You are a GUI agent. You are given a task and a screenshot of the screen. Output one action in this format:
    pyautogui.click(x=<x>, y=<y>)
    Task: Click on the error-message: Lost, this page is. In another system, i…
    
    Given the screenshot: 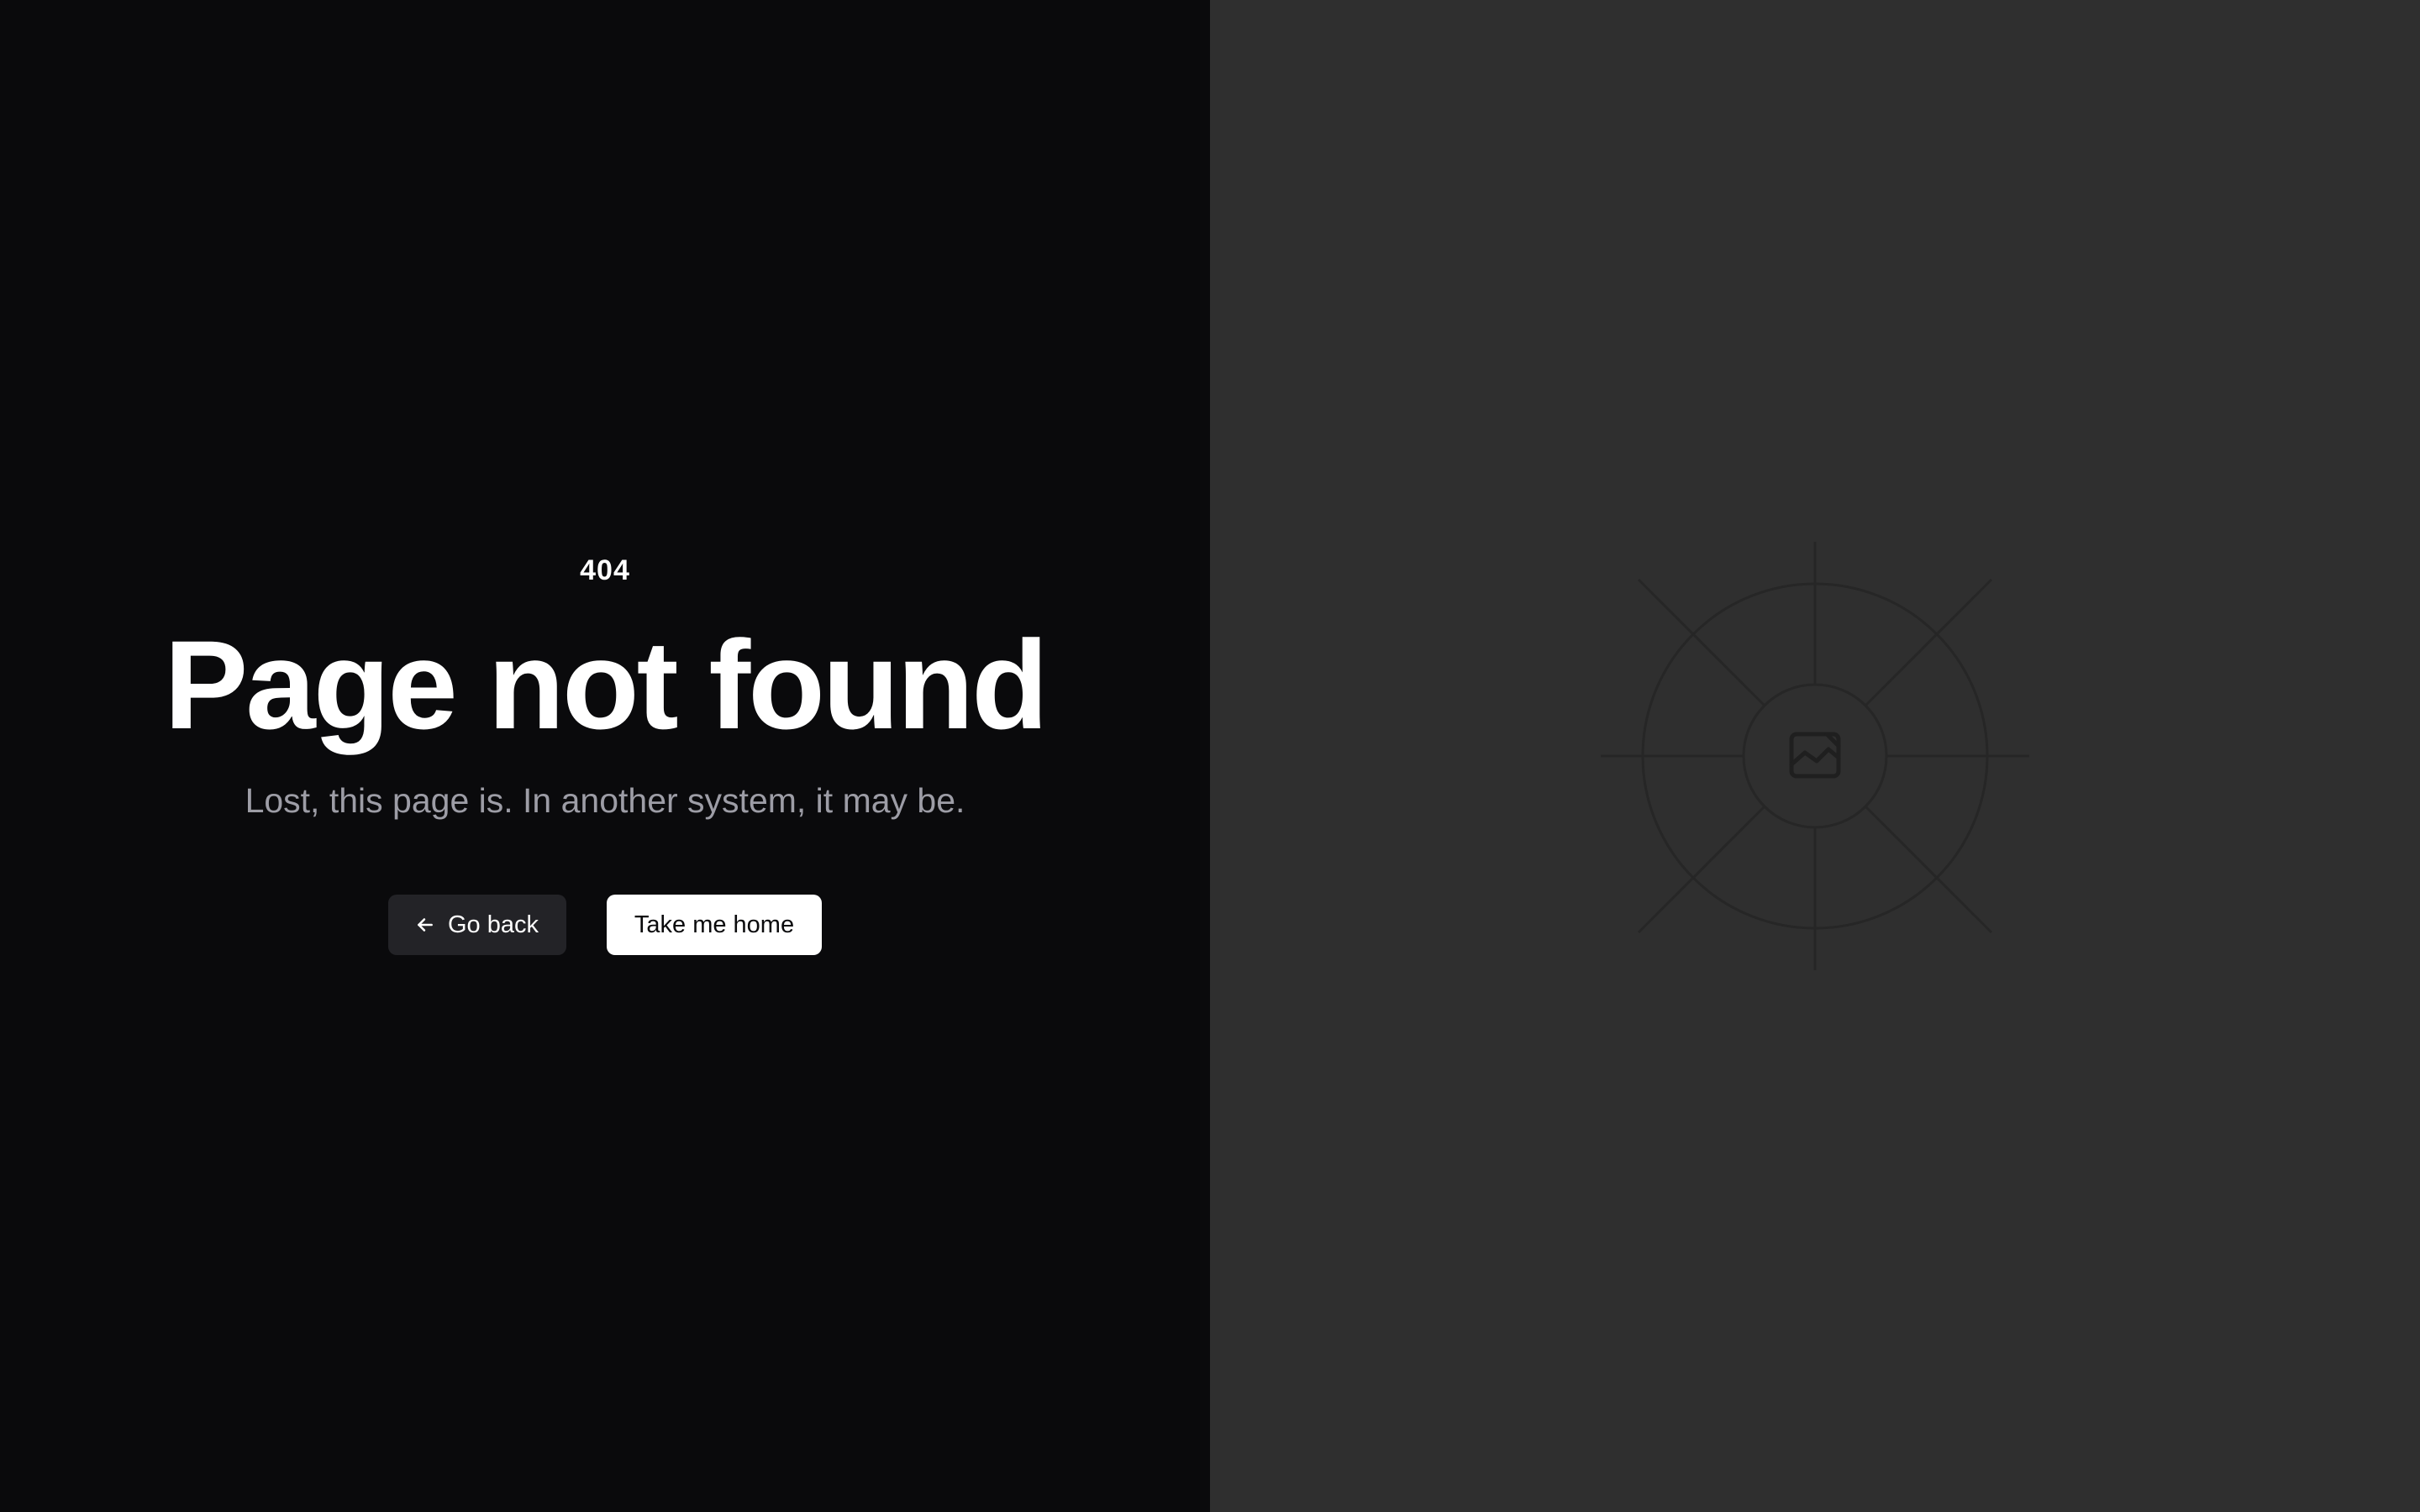 What is the action you would take?
    pyautogui.click(x=605, y=800)
    